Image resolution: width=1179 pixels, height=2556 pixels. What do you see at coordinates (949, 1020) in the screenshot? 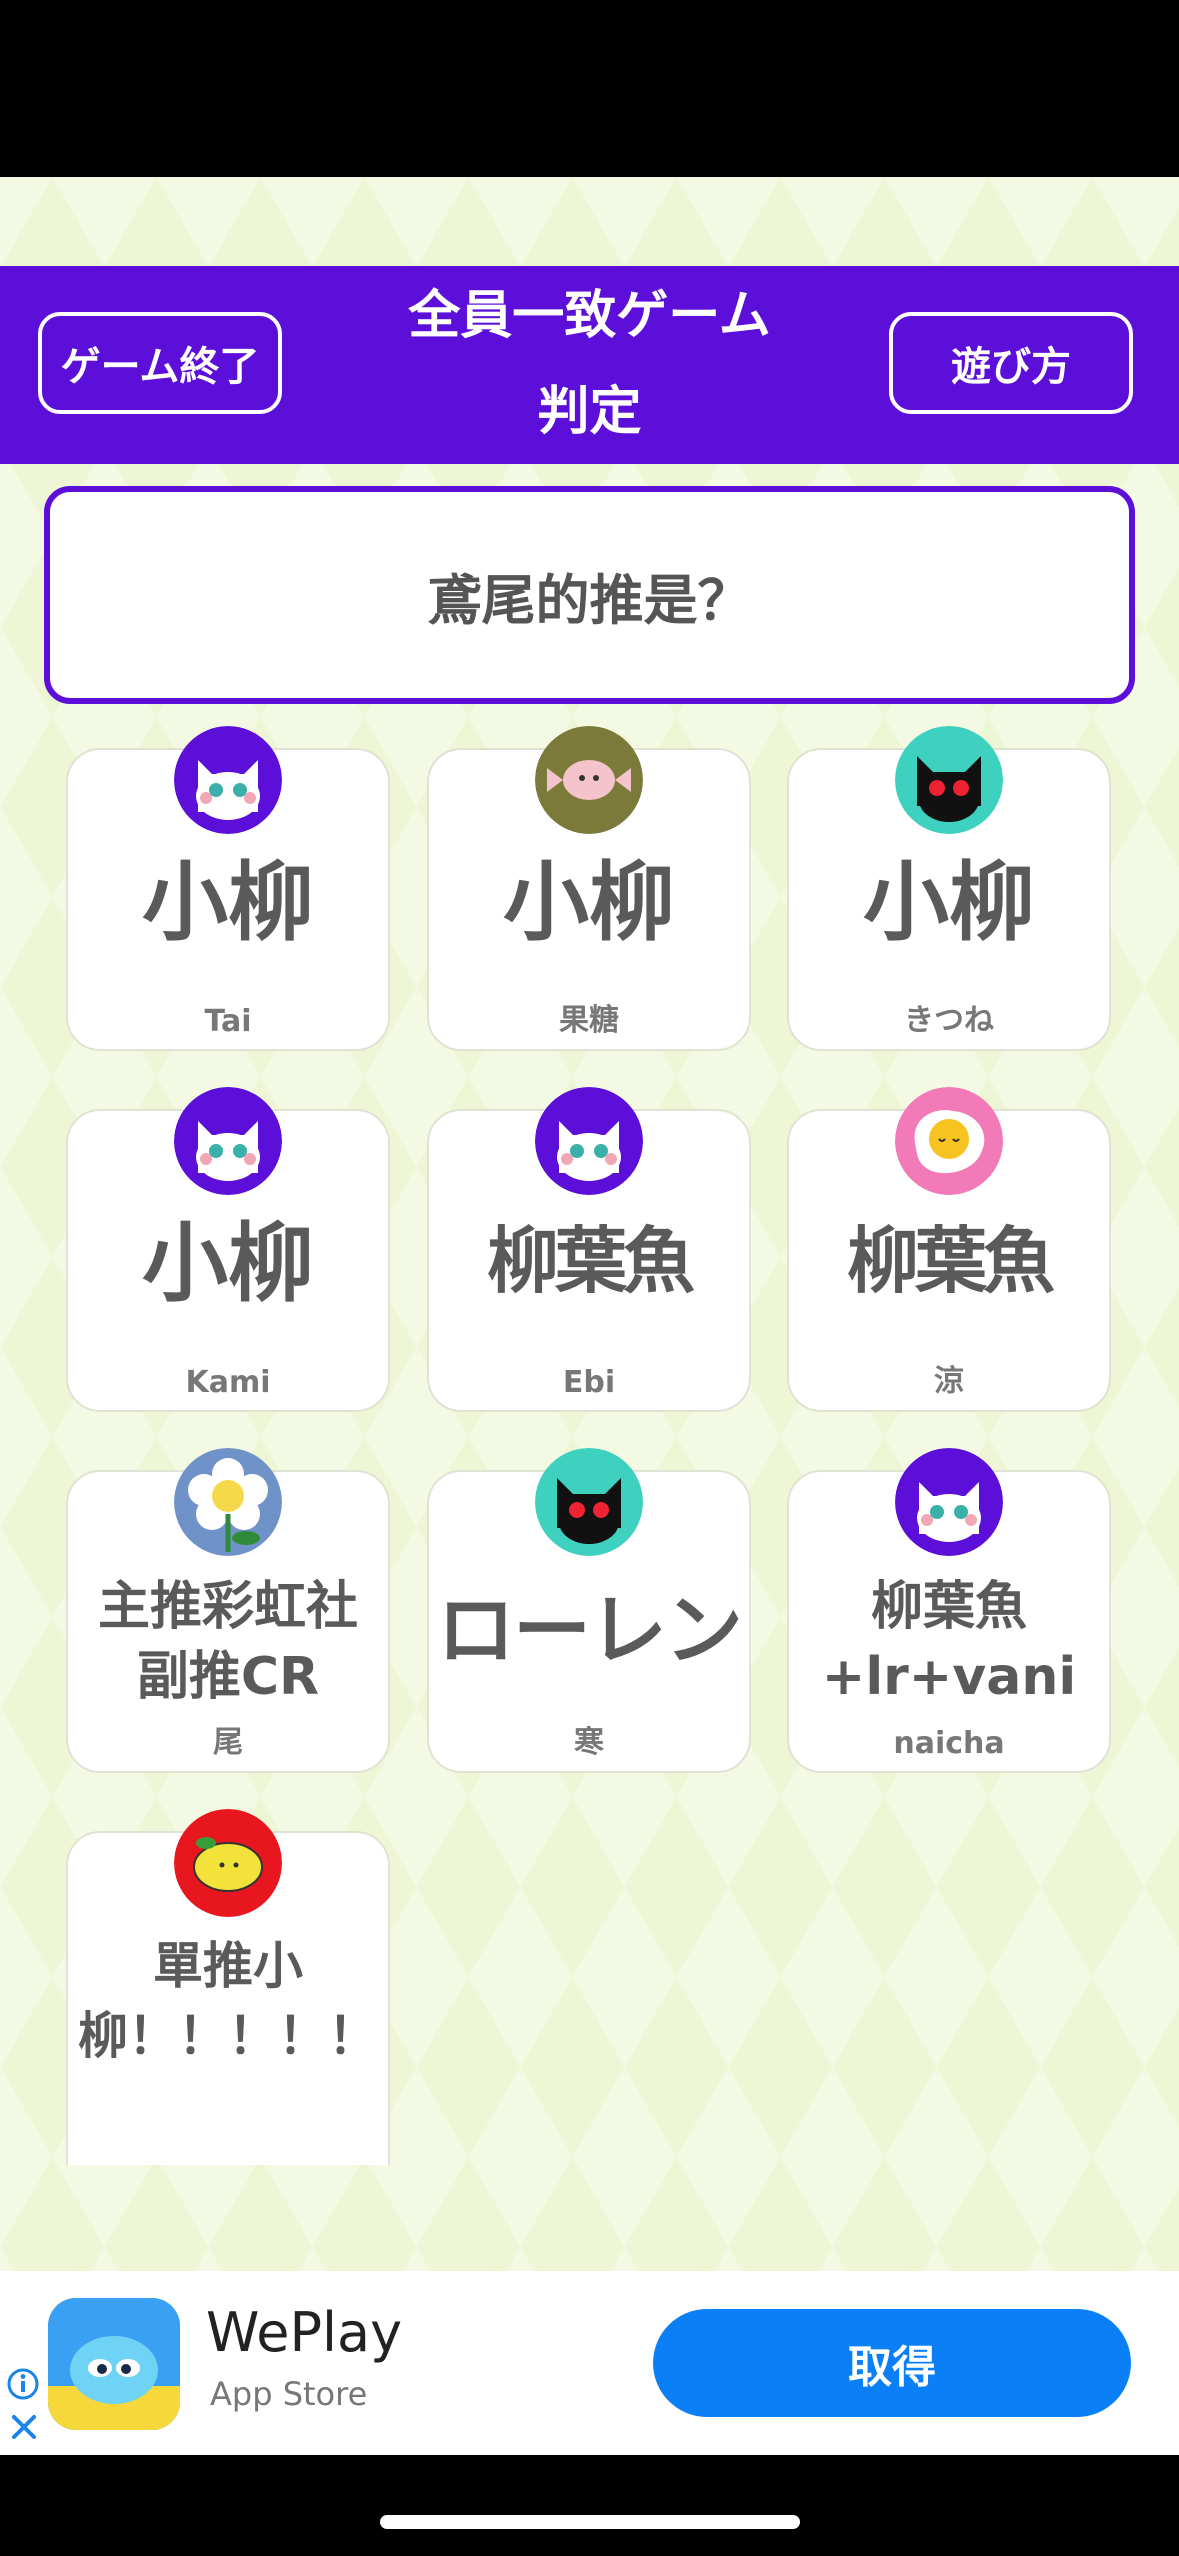
I see `player-name: きつね` at bounding box center [949, 1020].